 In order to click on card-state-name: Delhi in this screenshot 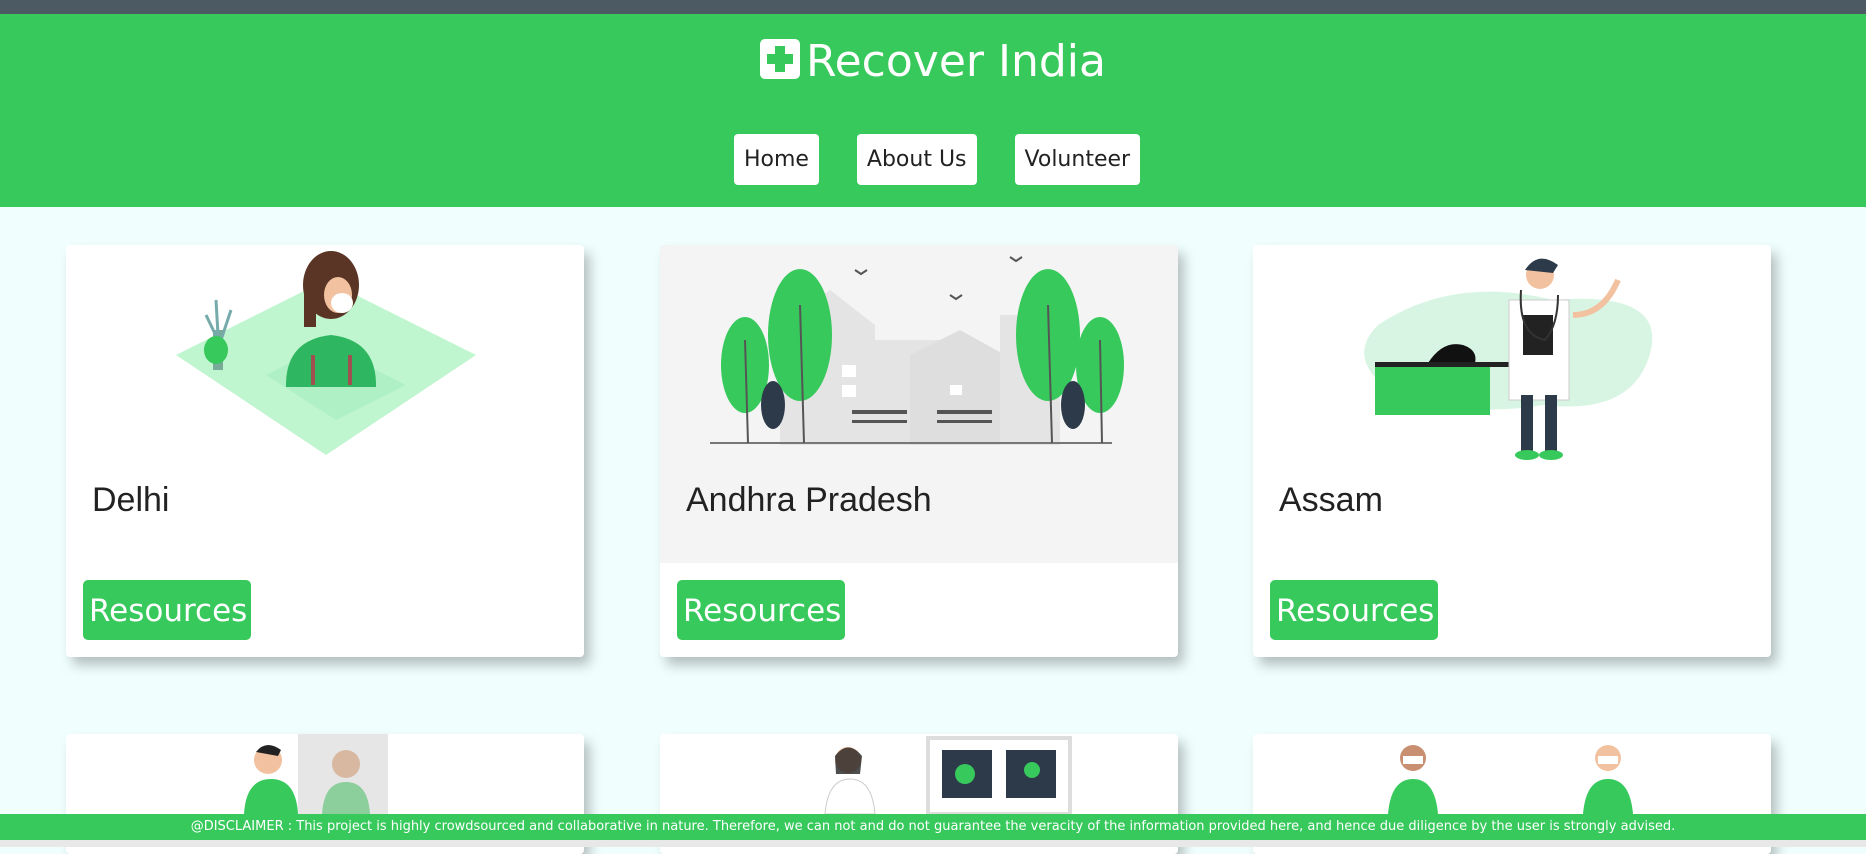, I will do `click(131, 500)`.